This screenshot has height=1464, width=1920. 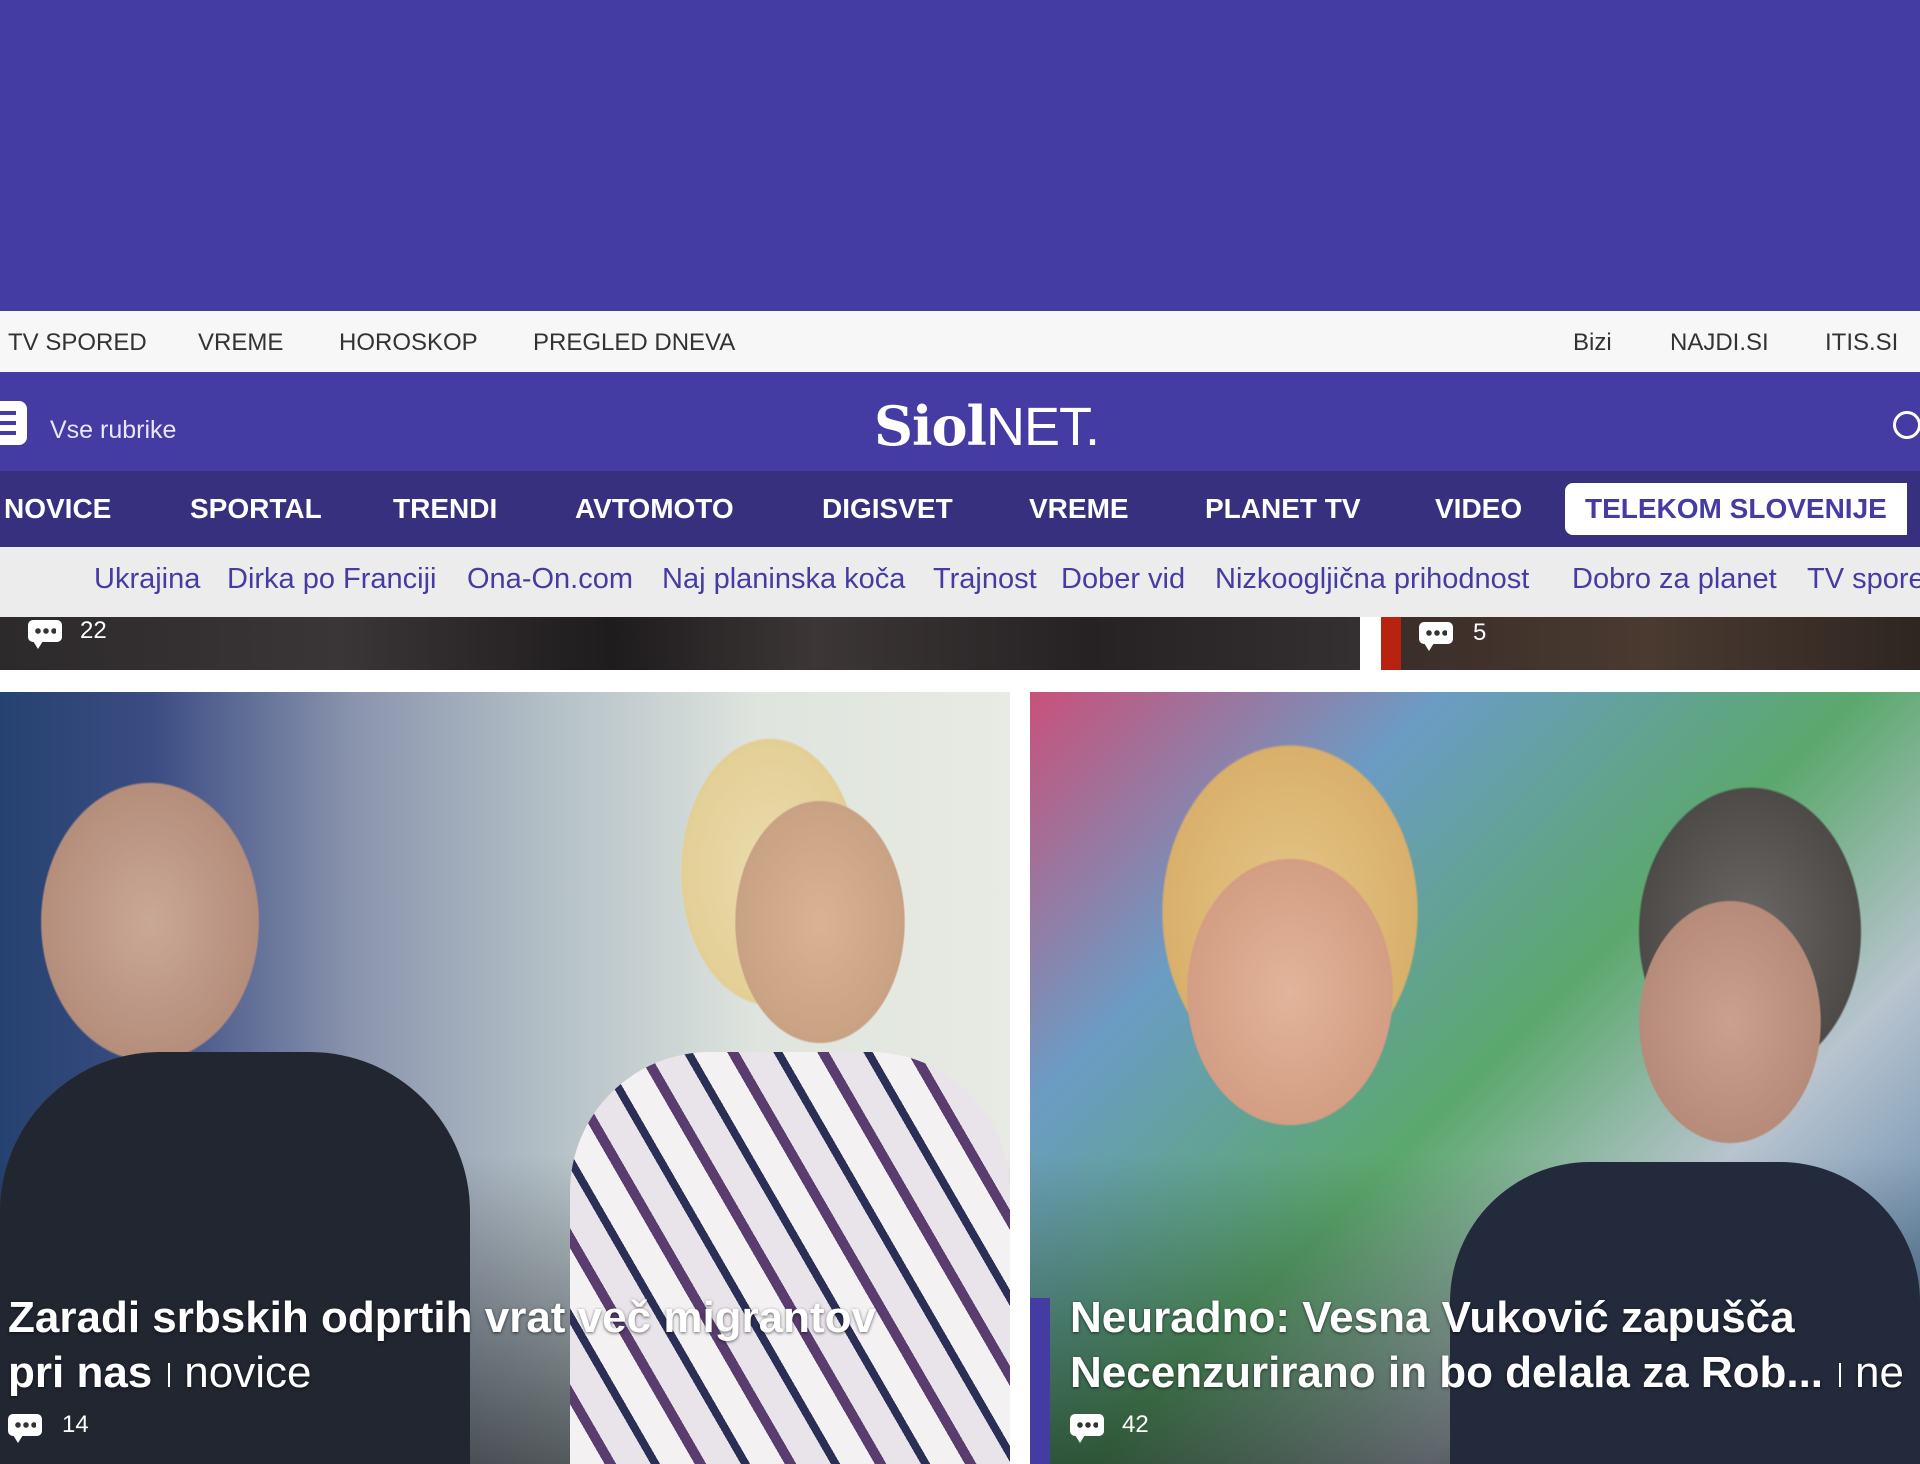 I want to click on nav-item-novice: NOVICE, so click(x=57, y=509).